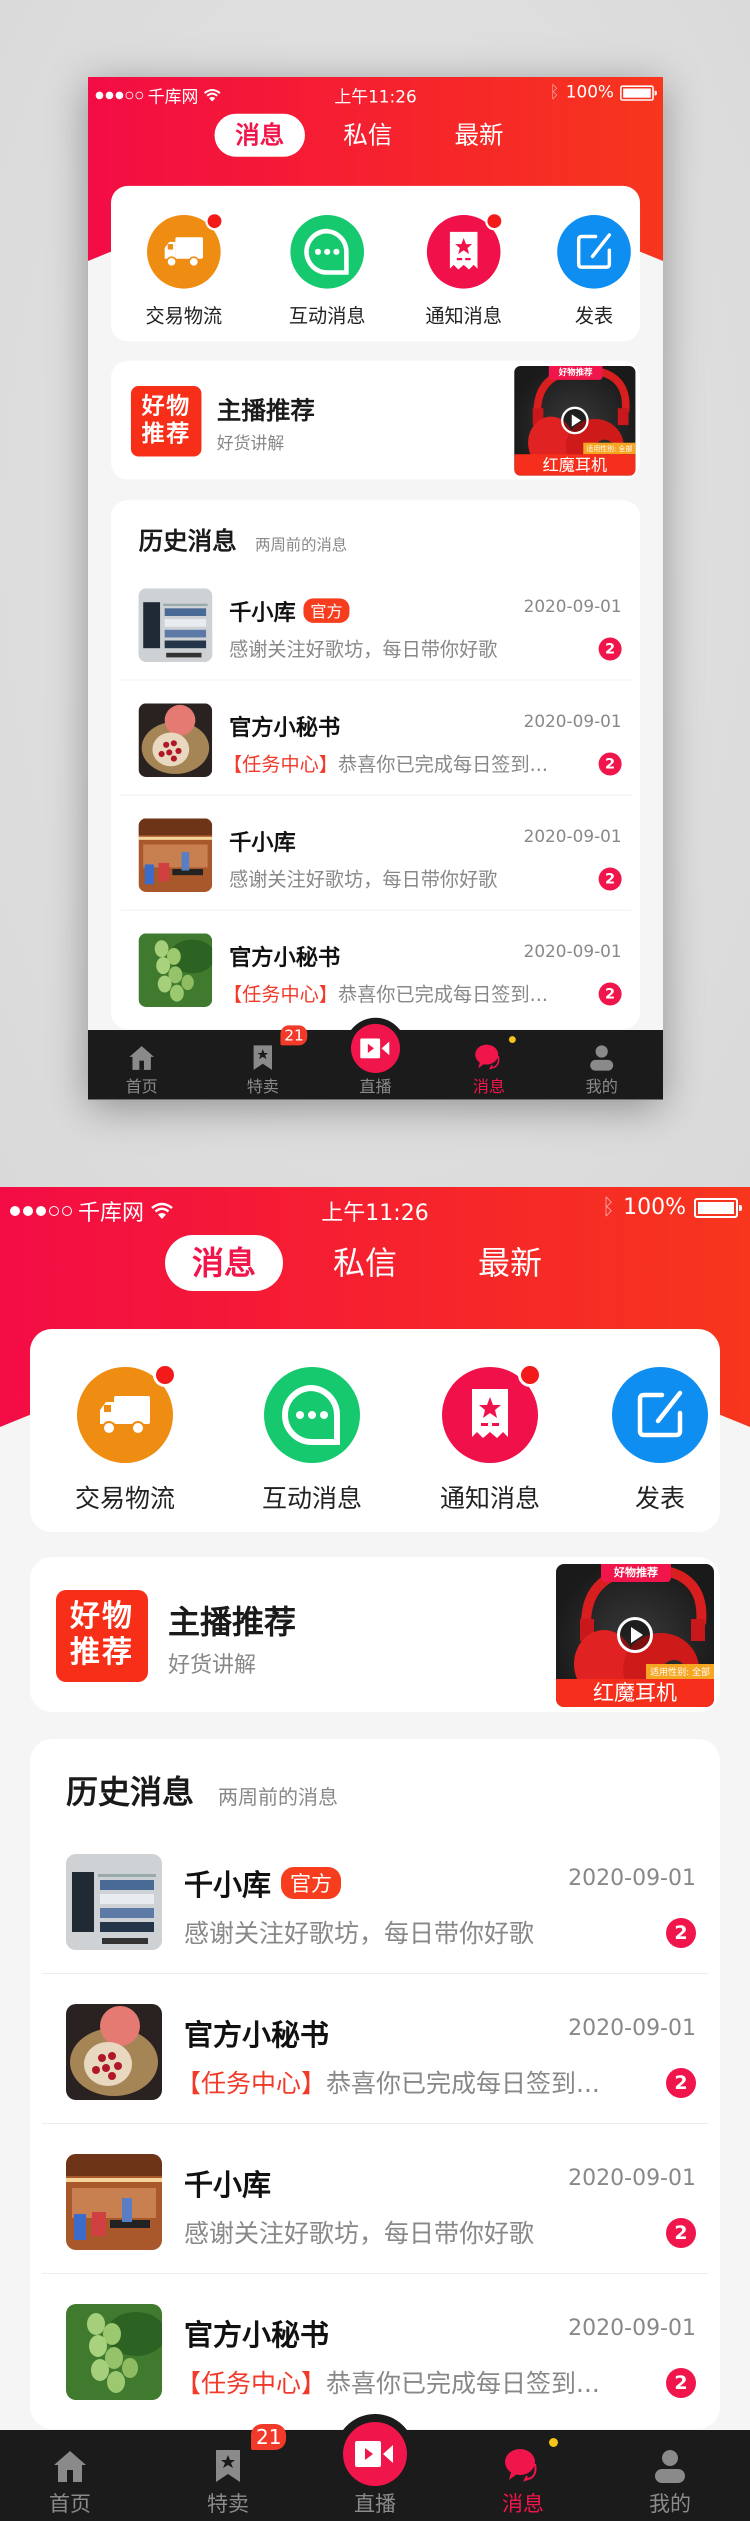 This screenshot has width=750, height=2521. I want to click on message-preview: 感谢关注好歌坊，每日带你好歌, so click(359, 1933).